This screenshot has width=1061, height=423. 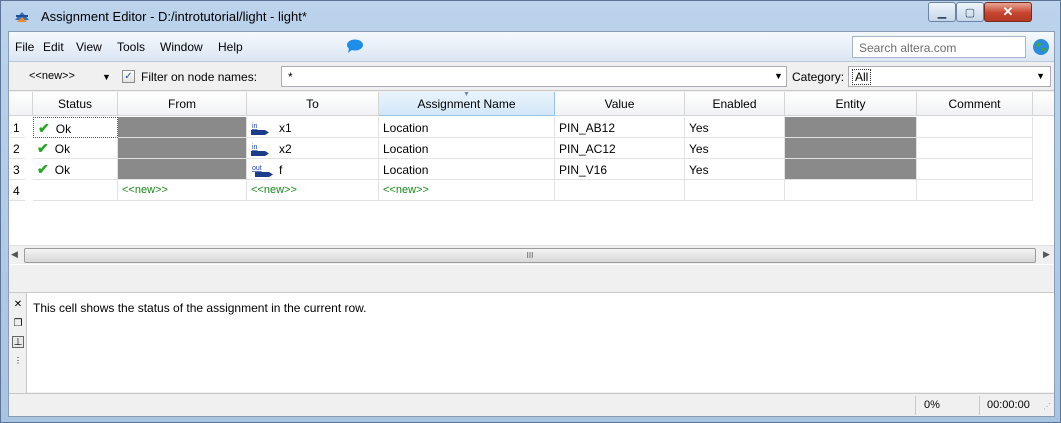 I want to click on column-header-t: T, so click(x=1043, y=104).